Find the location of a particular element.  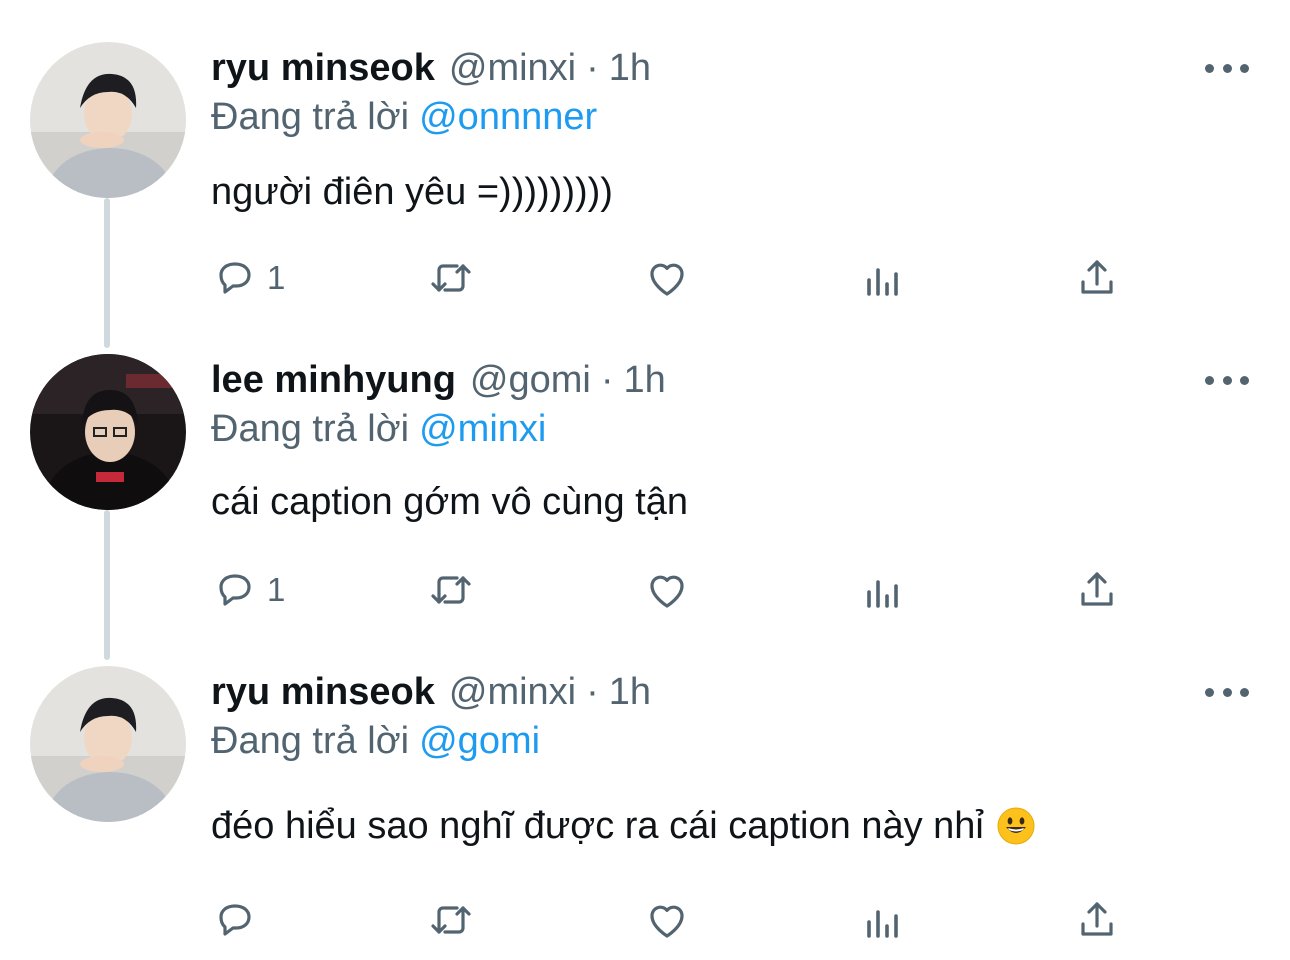

tweet-header: lee minhyung @gomi · 1h is located at coordinates (438, 380).